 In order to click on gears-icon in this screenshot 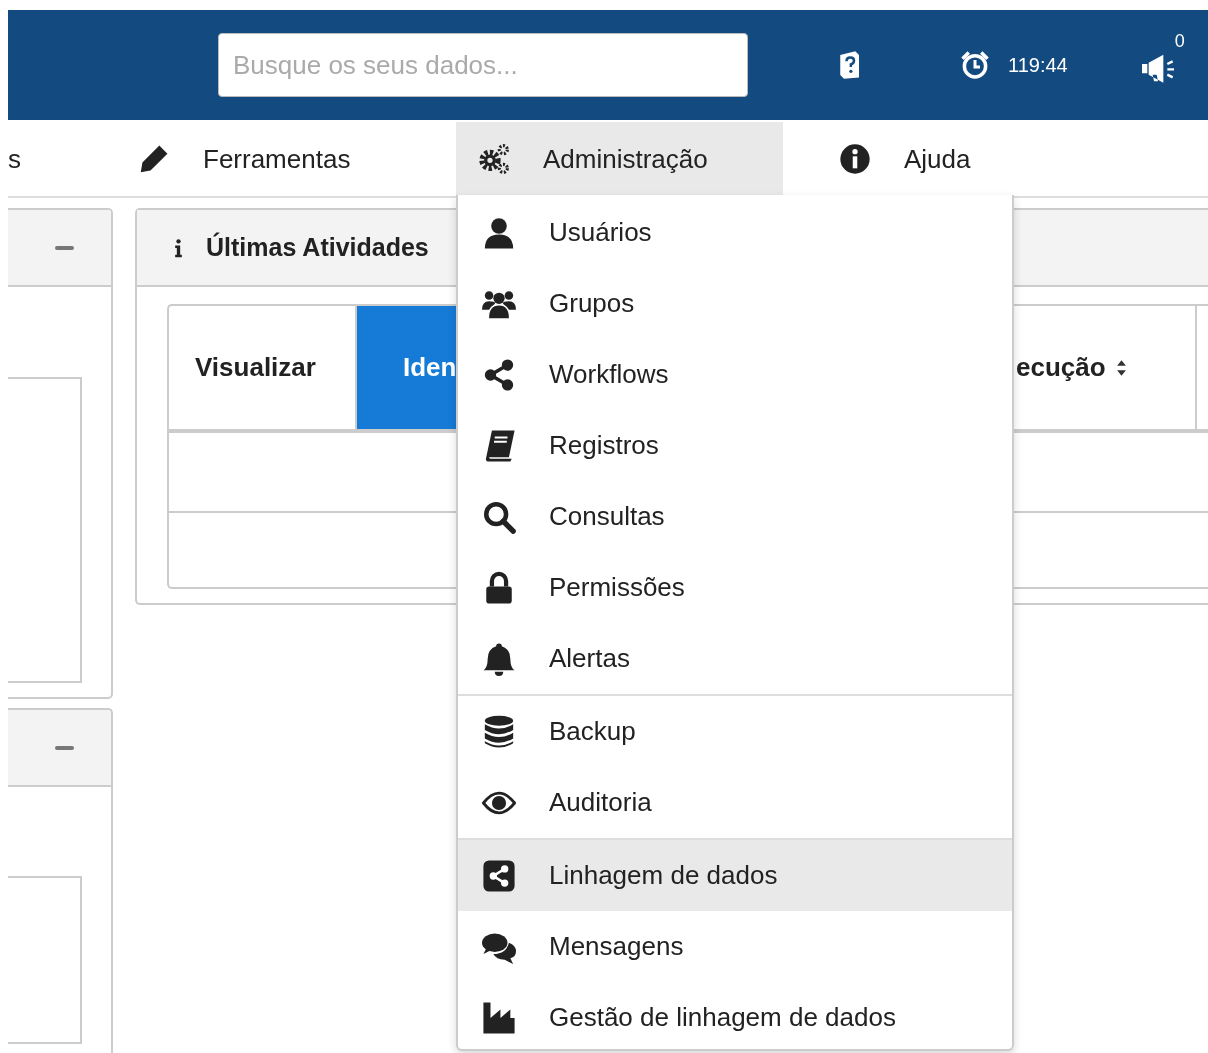, I will do `click(494, 159)`.